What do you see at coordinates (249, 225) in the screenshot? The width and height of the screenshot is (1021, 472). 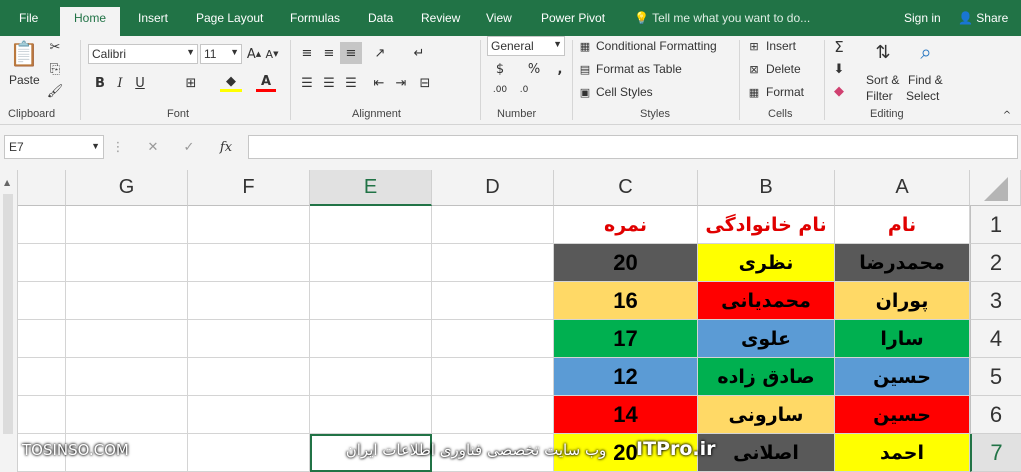 I see `cell-f1` at bounding box center [249, 225].